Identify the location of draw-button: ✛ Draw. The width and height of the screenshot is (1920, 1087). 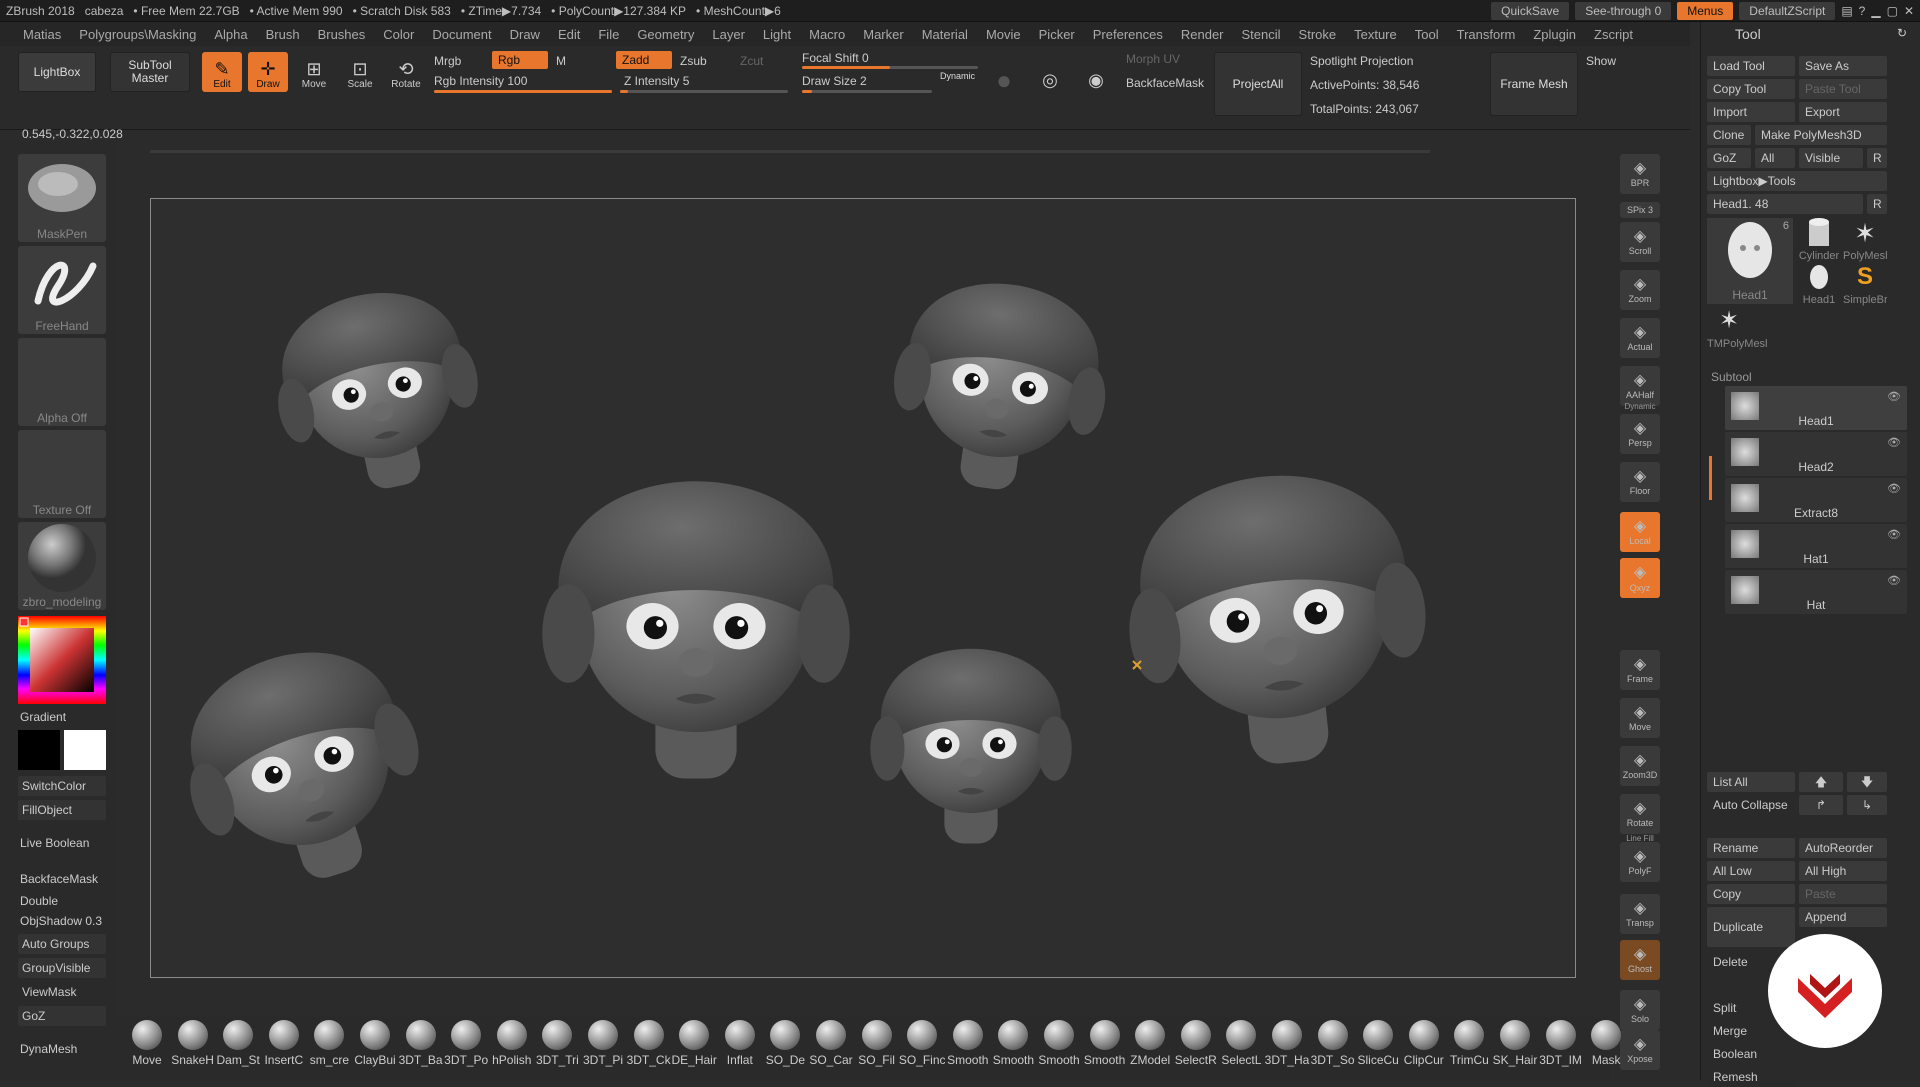
(268, 72).